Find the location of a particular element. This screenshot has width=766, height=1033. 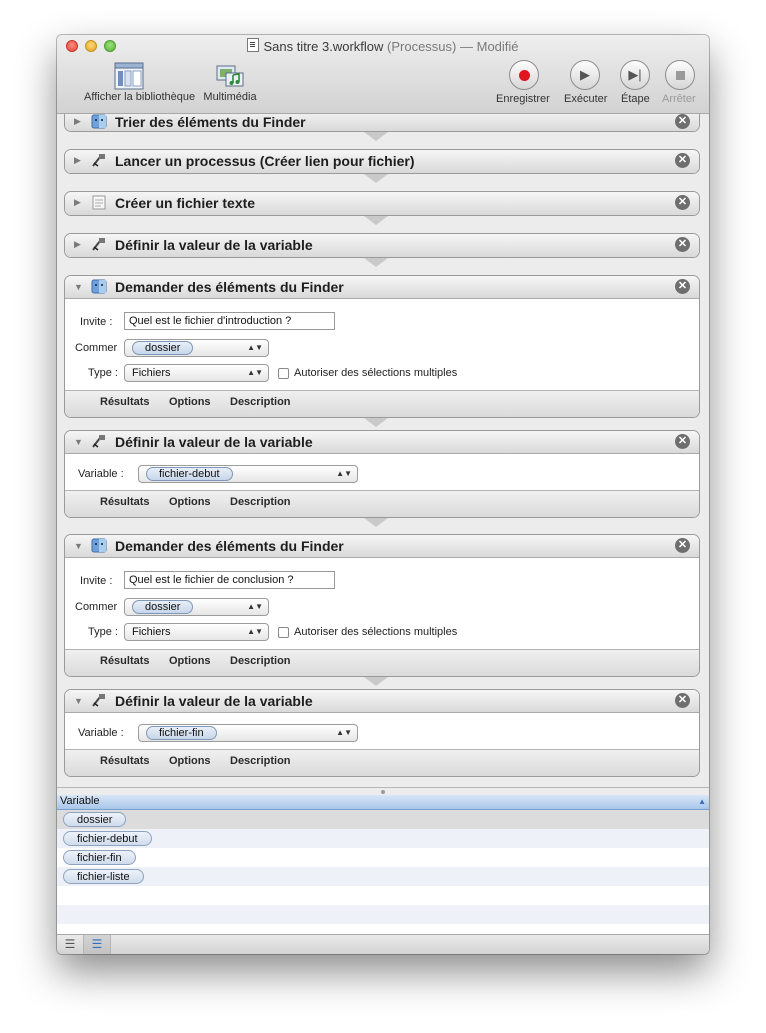

variable-row: fichier-fin is located at coordinates (383, 857).